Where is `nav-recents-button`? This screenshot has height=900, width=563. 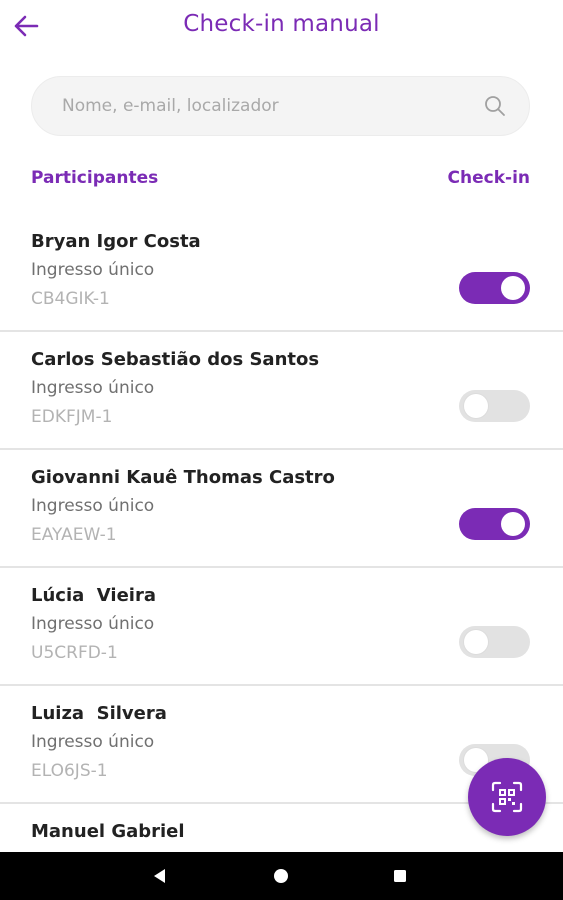 nav-recents-button is located at coordinates (400, 876).